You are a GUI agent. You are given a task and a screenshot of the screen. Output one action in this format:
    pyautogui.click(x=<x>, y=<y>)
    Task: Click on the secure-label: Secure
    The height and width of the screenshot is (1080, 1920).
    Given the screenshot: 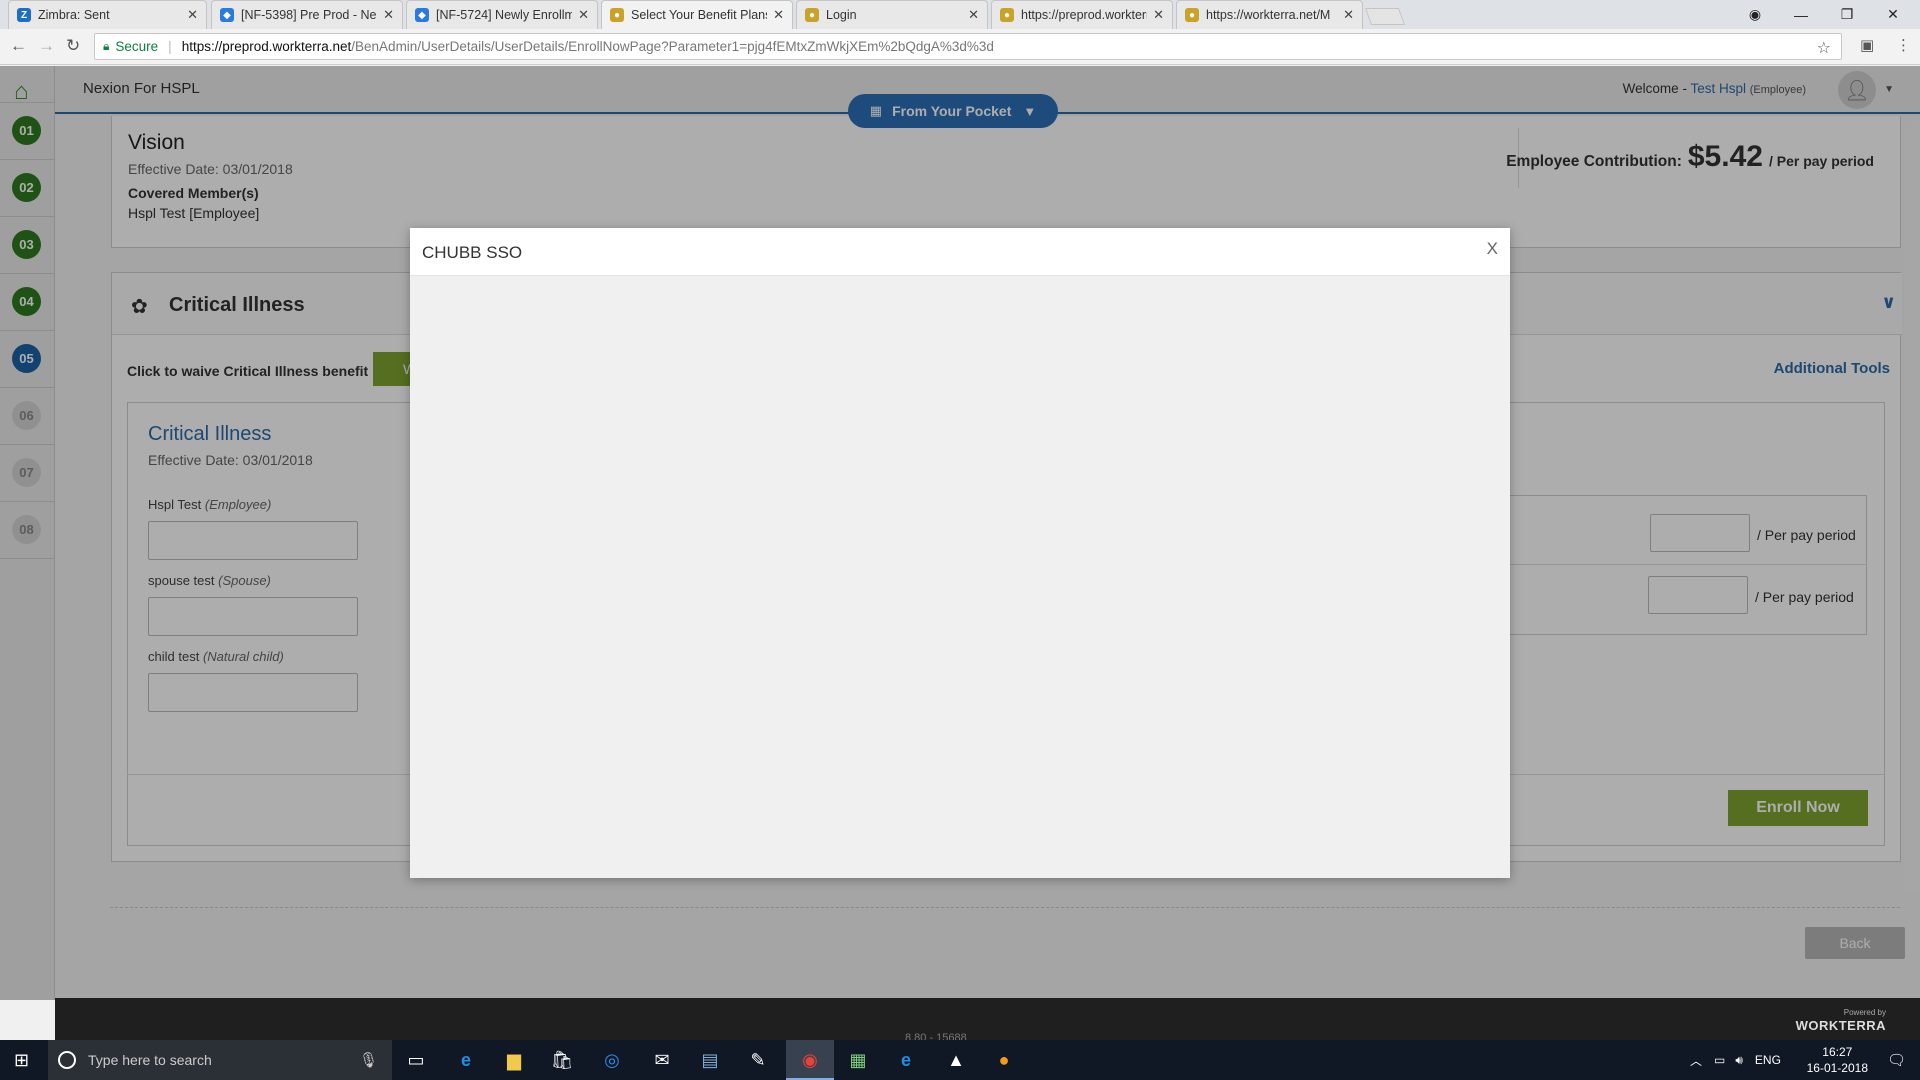 What is the action you would take?
    pyautogui.click(x=137, y=46)
    